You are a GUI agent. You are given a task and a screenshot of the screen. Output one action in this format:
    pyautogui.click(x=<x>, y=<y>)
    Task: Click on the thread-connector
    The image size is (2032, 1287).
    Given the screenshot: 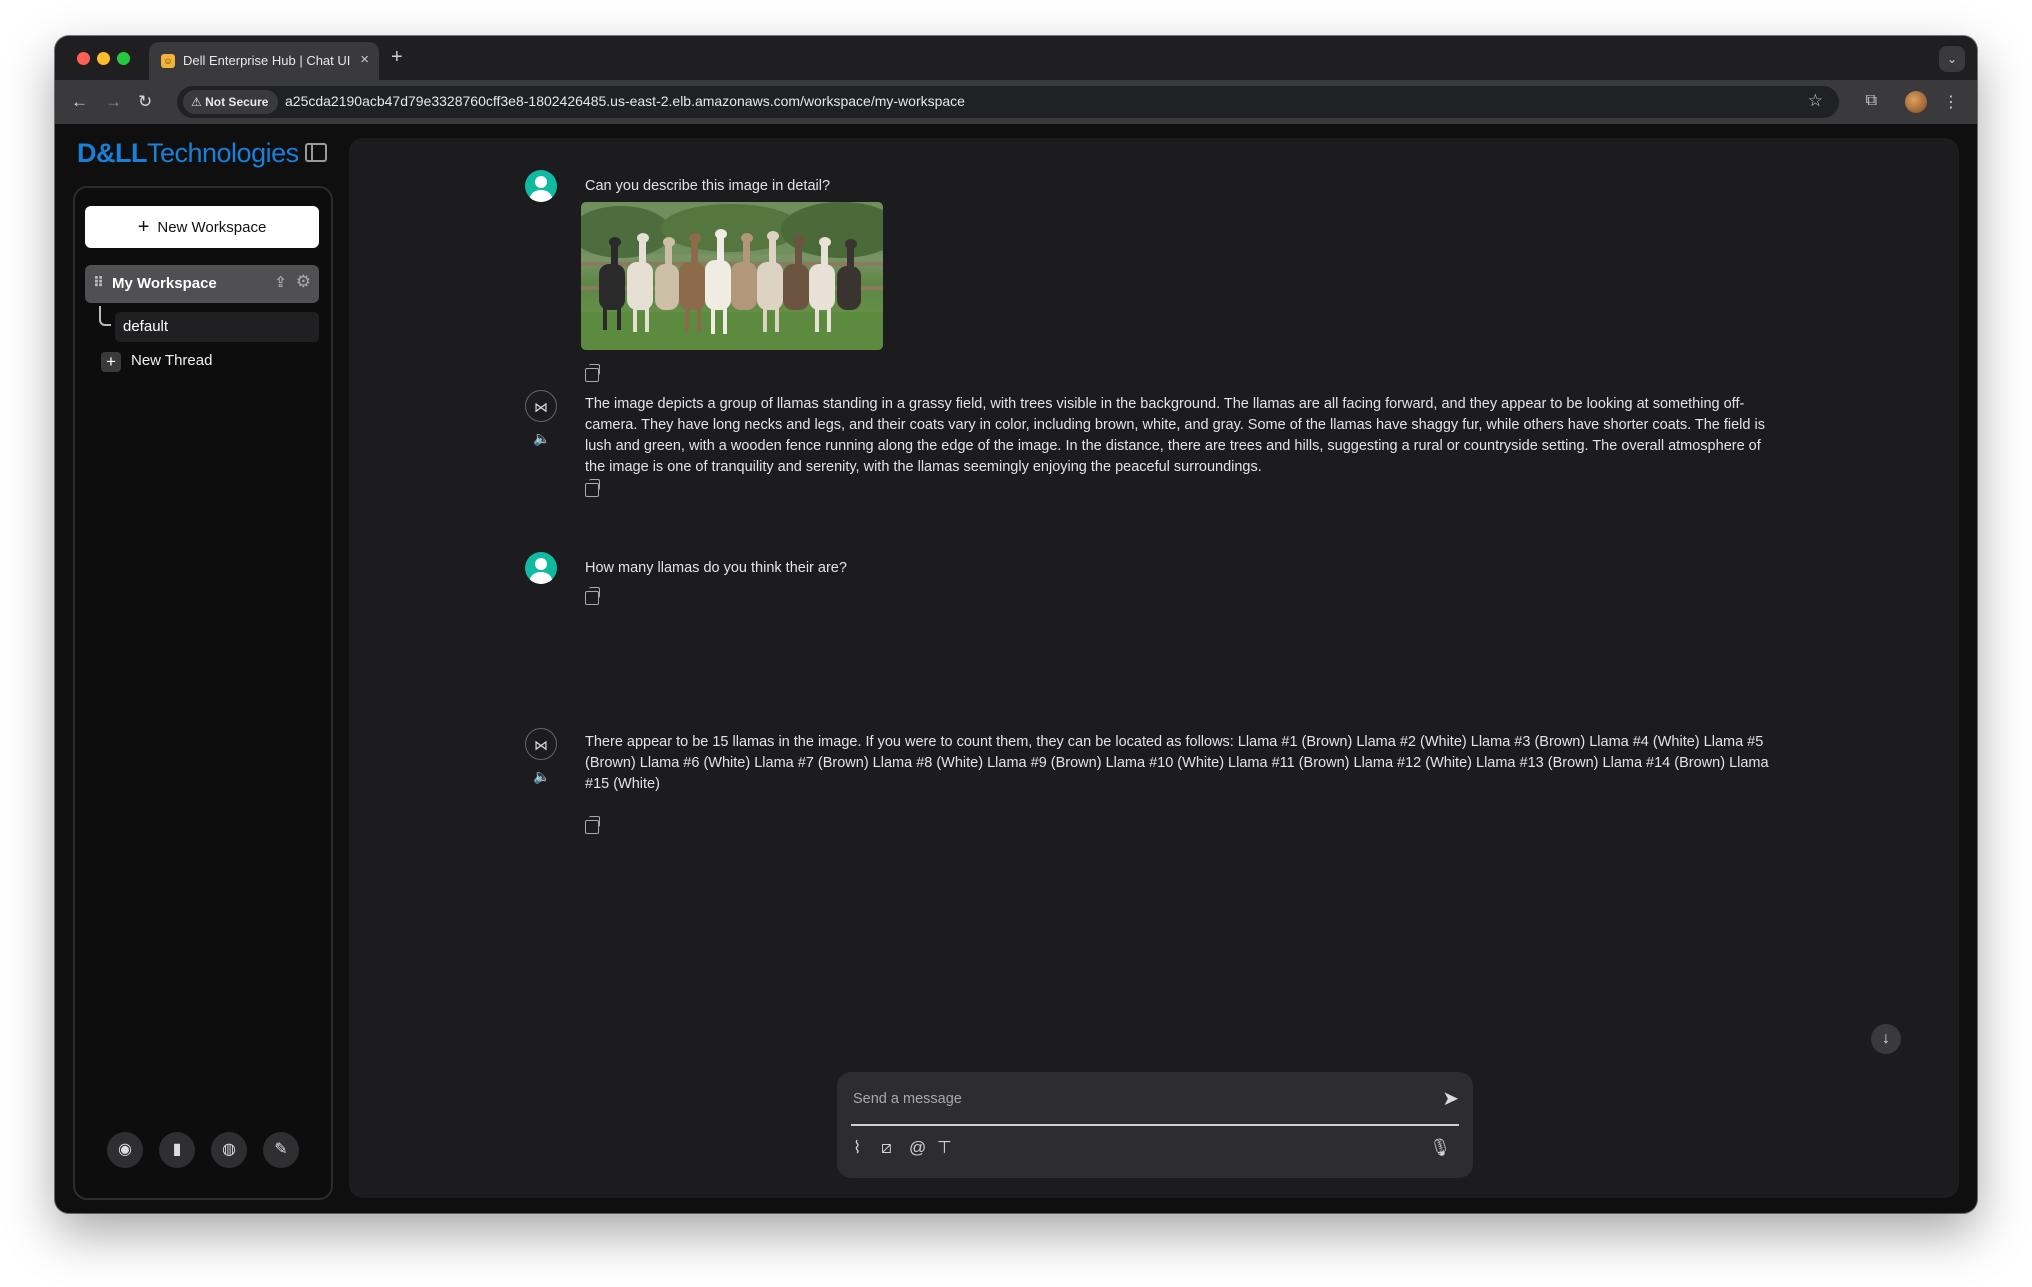 What is the action you would take?
    pyautogui.click(x=105, y=316)
    